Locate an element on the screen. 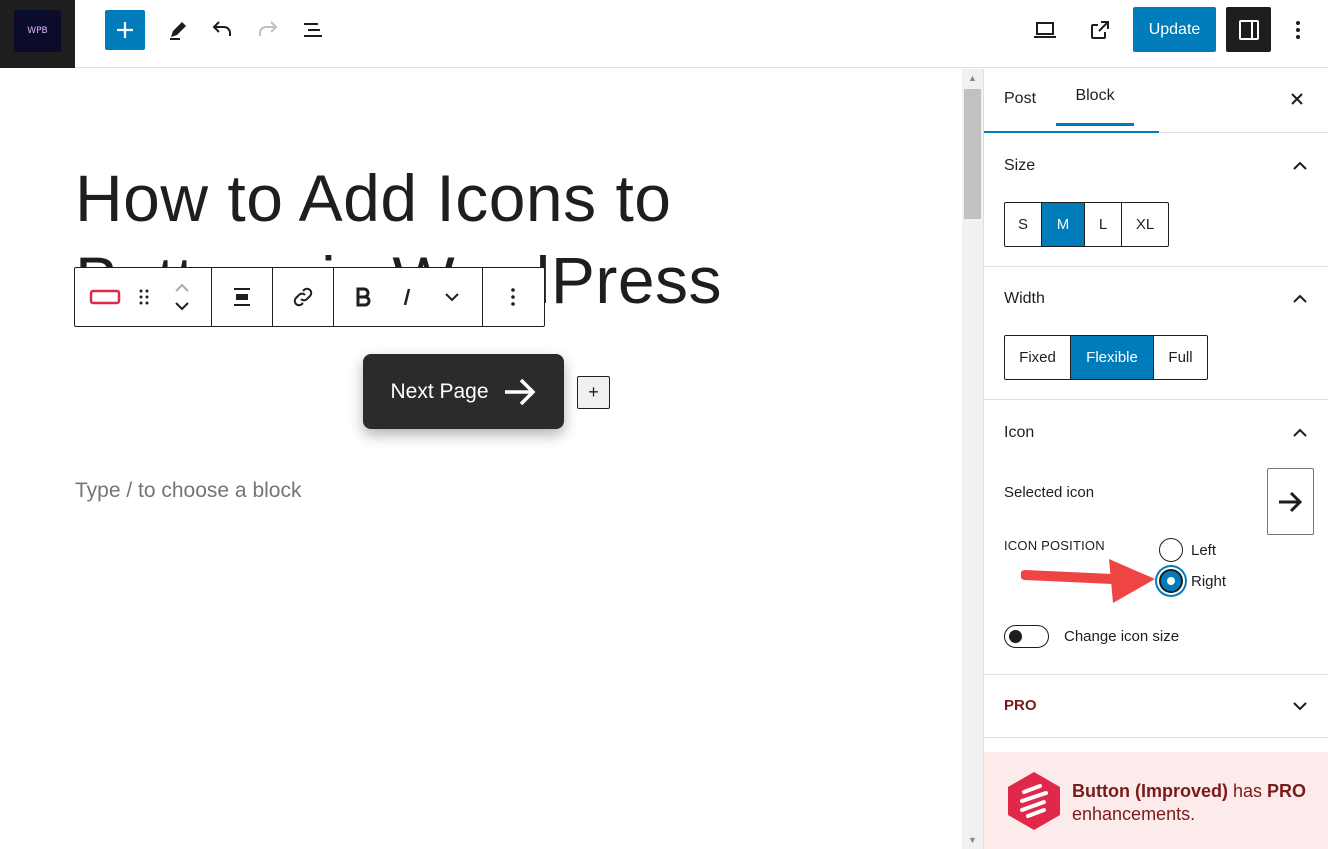  editor-topbar: WPB Update is located at coordinates (664, 34).